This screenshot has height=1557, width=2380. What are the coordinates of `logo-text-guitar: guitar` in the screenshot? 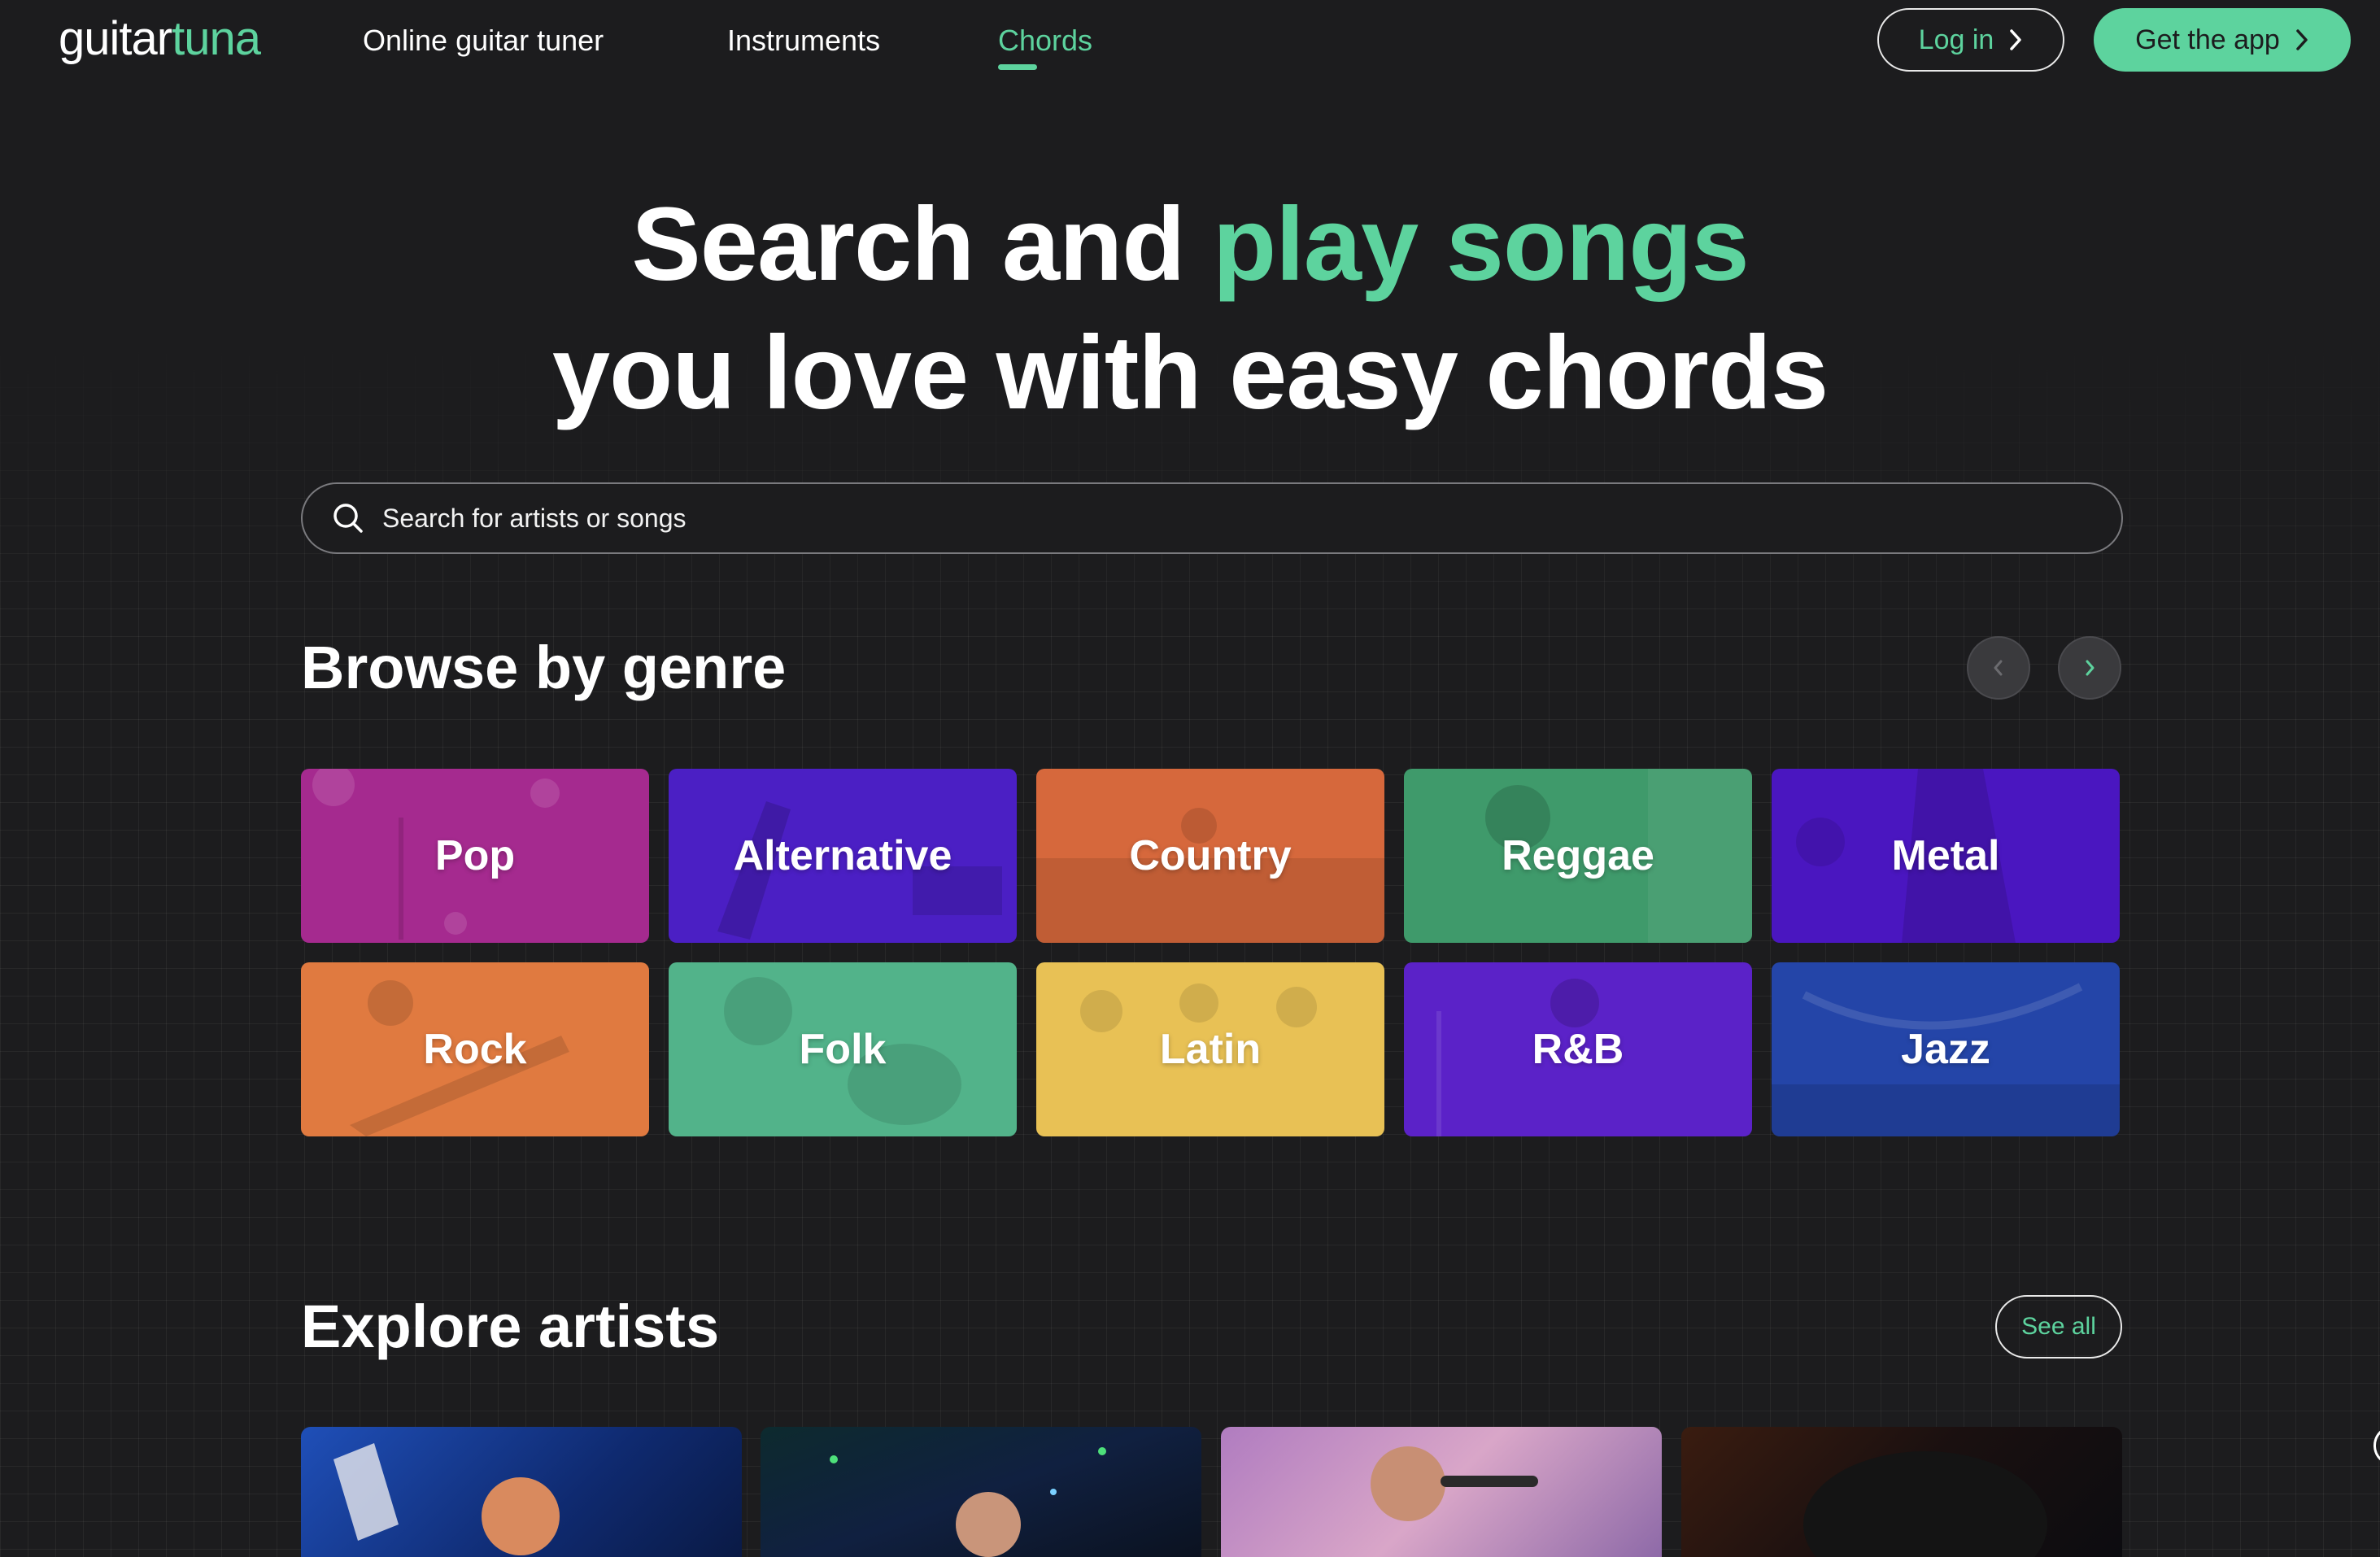 It's located at (115, 38).